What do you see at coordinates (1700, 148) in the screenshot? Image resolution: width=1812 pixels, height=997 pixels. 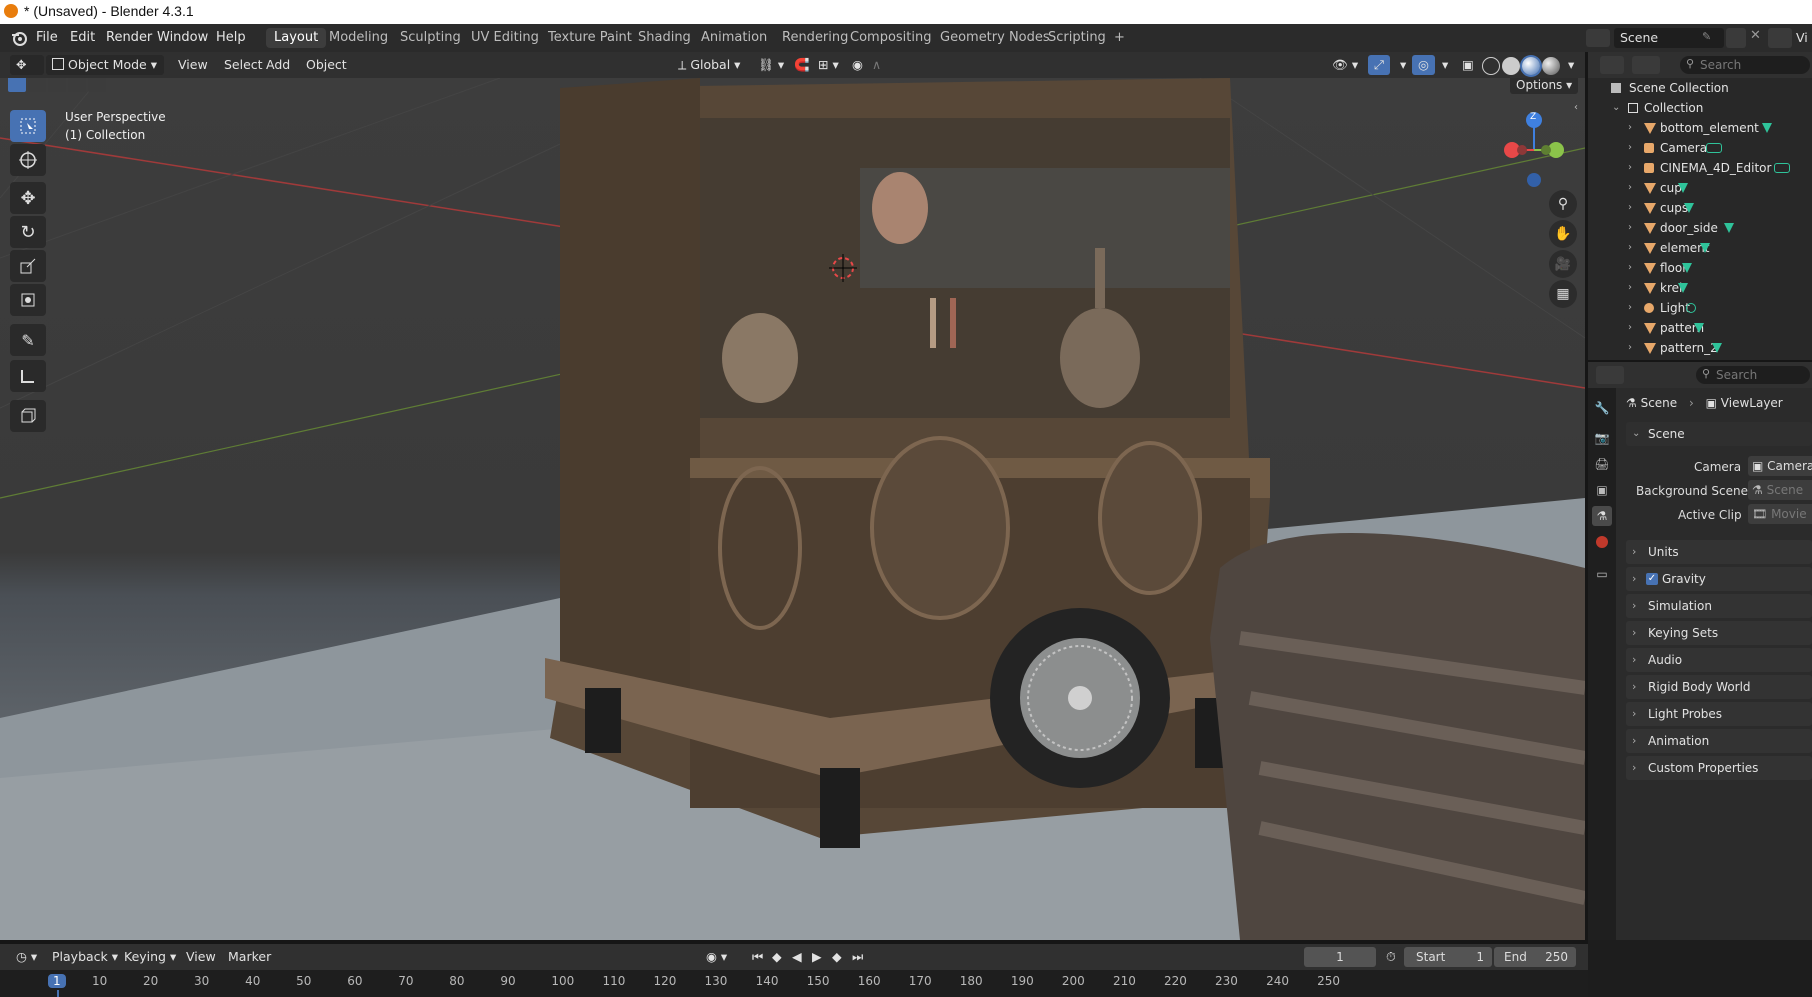 I see `outliner-item: › Camera` at bounding box center [1700, 148].